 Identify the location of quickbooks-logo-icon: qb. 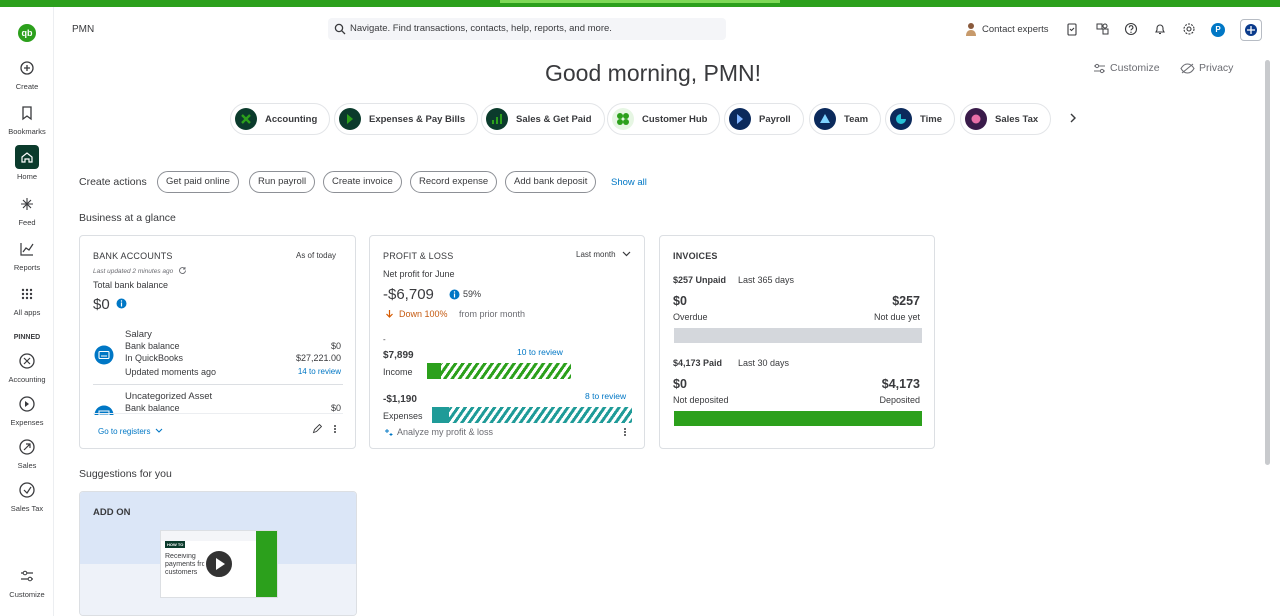
(27, 33).